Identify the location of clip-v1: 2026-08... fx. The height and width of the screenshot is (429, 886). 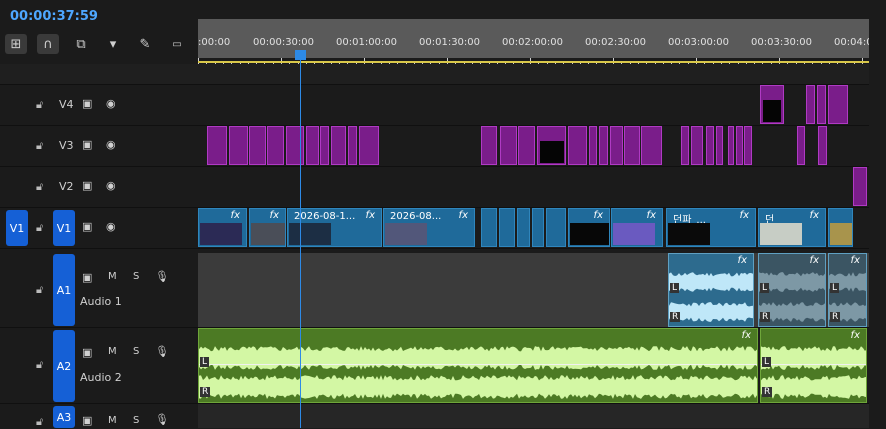
(429, 227).